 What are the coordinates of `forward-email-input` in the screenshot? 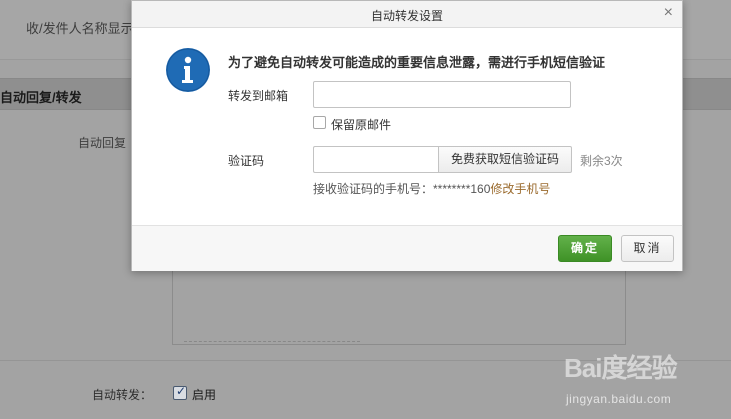 It's located at (442, 94).